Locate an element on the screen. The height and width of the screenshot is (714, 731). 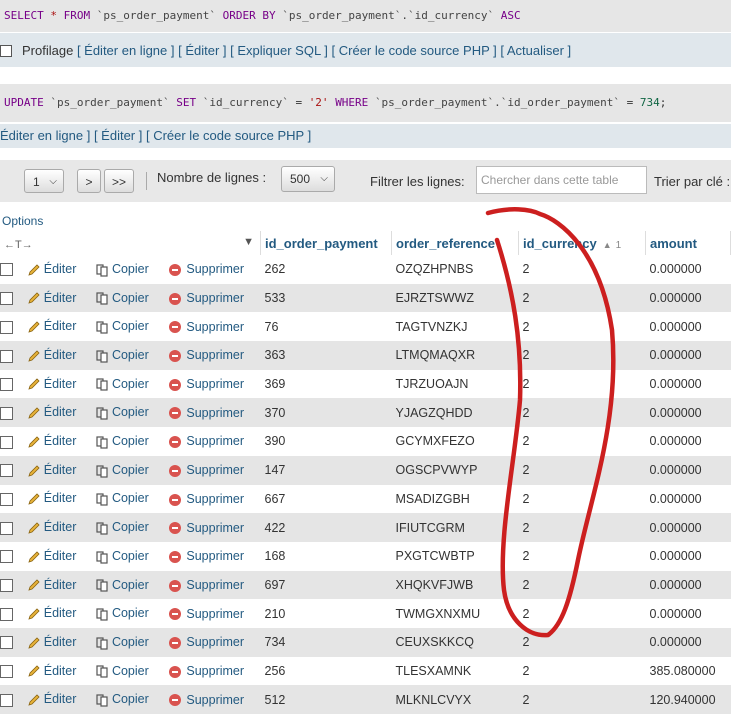
id-order-payment-cell: 147 is located at coordinates (326, 470).